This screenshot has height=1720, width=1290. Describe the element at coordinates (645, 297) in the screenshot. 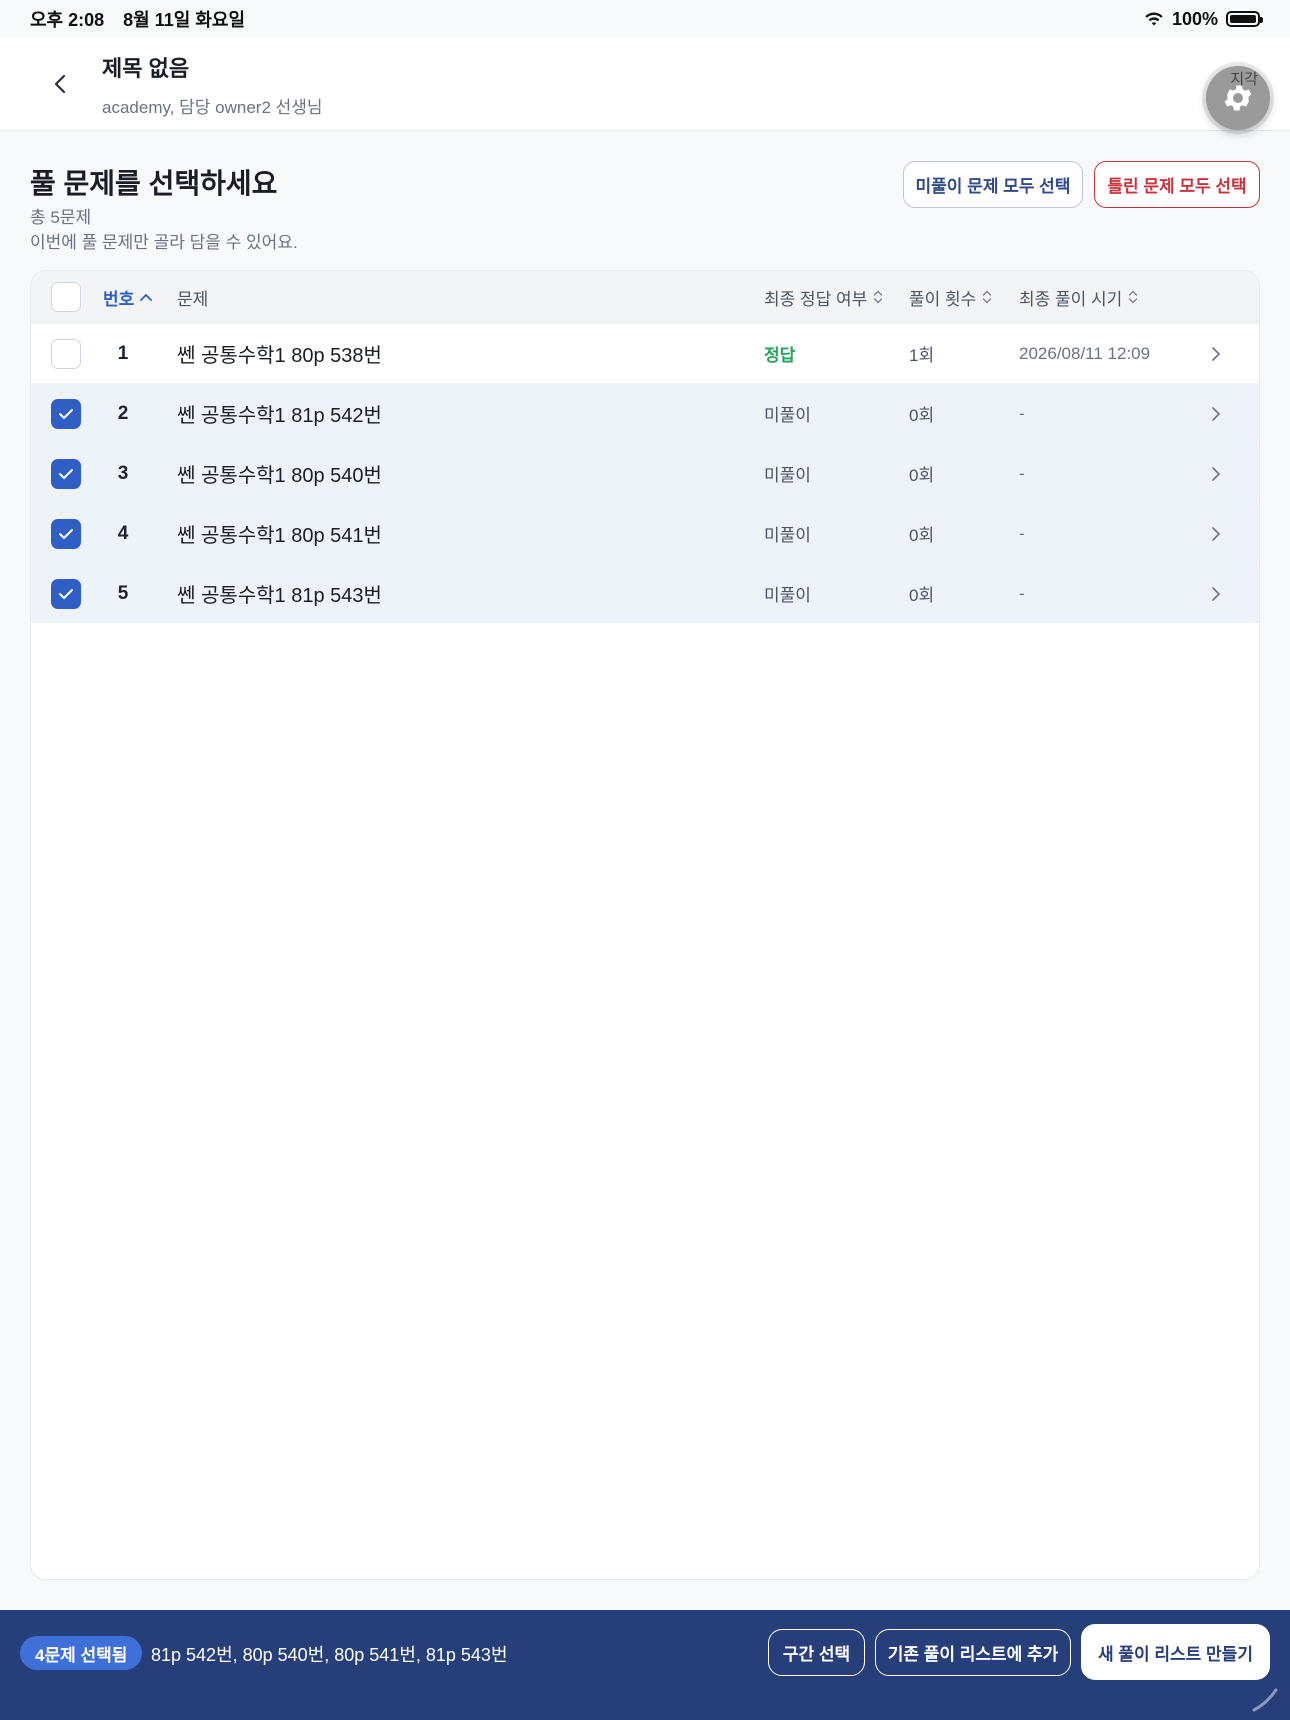

I see `table-header: 번호 문제 최종 정답 여부 풀이 횟수 최종 풀이 시기` at that location.